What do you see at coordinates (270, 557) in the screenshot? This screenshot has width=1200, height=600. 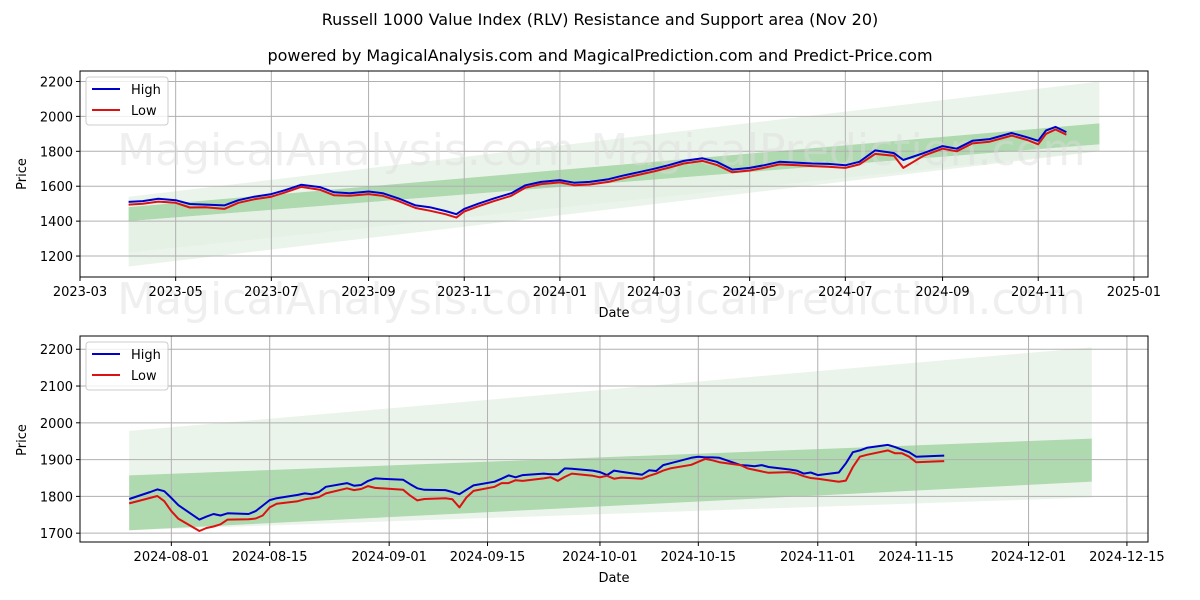 I see `x-tick-label: 2024-08-15` at bounding box center [270, 557].